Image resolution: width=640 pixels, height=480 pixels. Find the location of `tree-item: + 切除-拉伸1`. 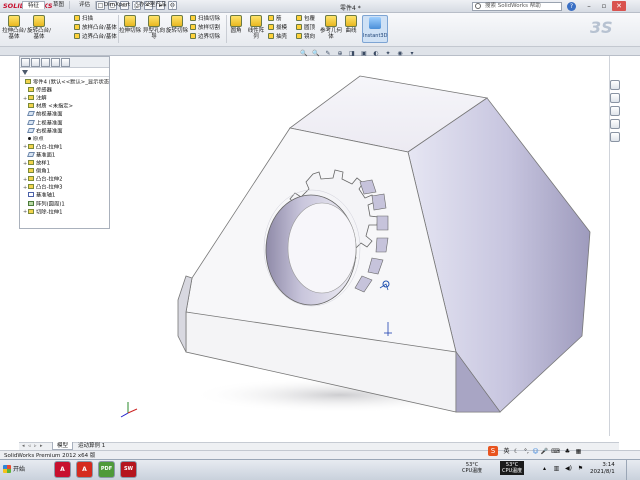

tree-item: + 切除-拉伸1 is located at coordinates (64, 212).